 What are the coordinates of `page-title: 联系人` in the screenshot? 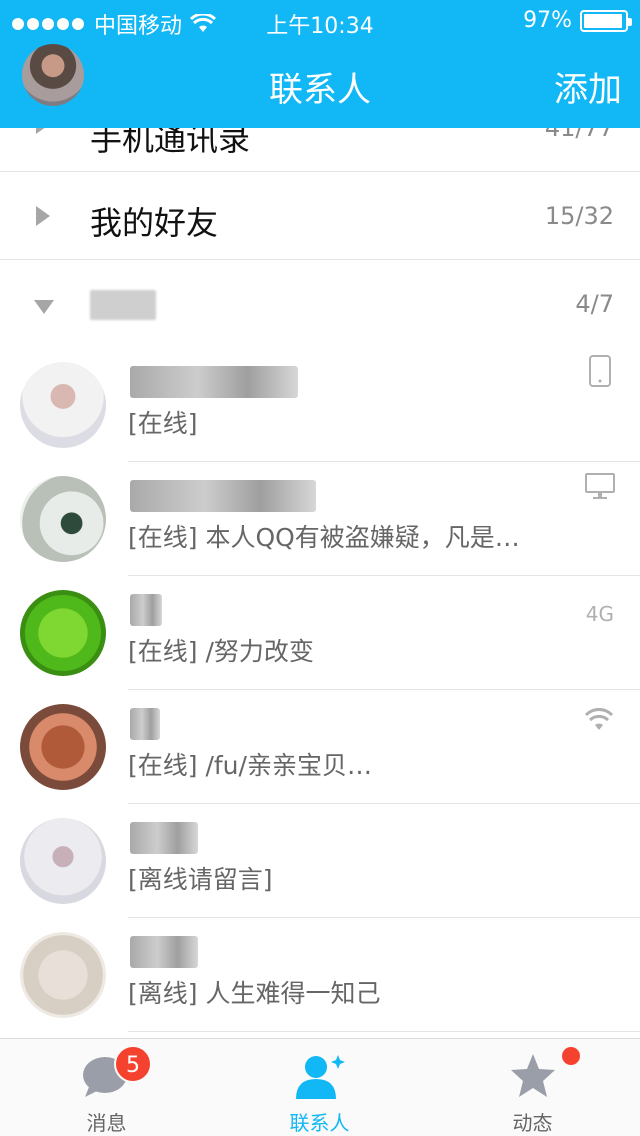 It's located at (320, 90).